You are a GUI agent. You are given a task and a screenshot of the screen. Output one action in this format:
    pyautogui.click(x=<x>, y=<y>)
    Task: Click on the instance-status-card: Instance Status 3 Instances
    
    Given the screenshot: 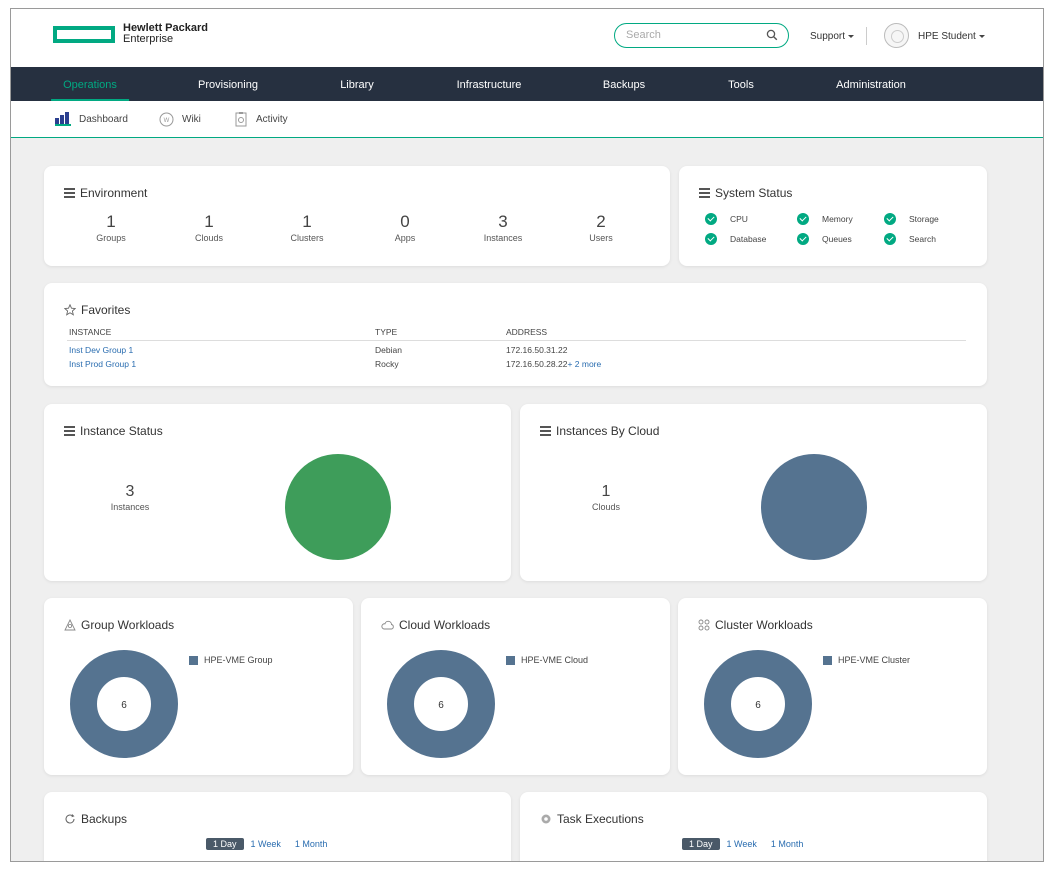 What is the action you would take?
    pyautogui.click(x=277, y=492)
    